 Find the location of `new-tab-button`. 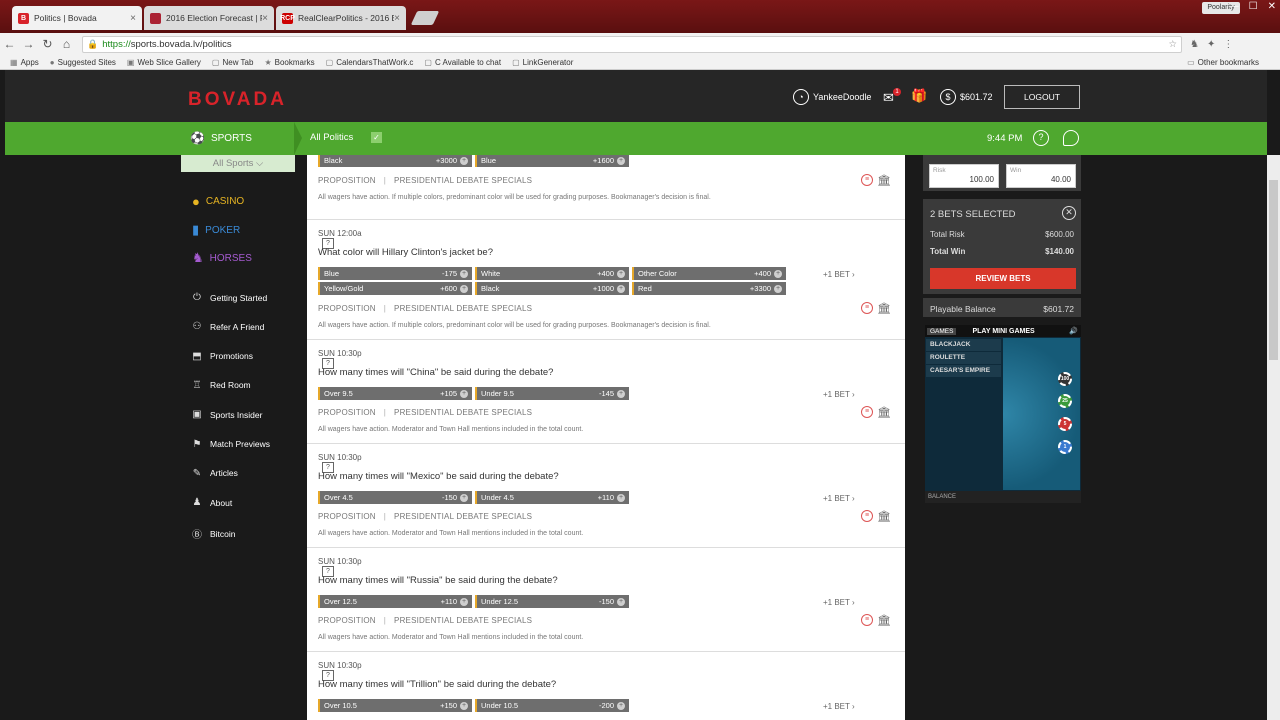

new-tab-button is located at coordinates (425, 18).